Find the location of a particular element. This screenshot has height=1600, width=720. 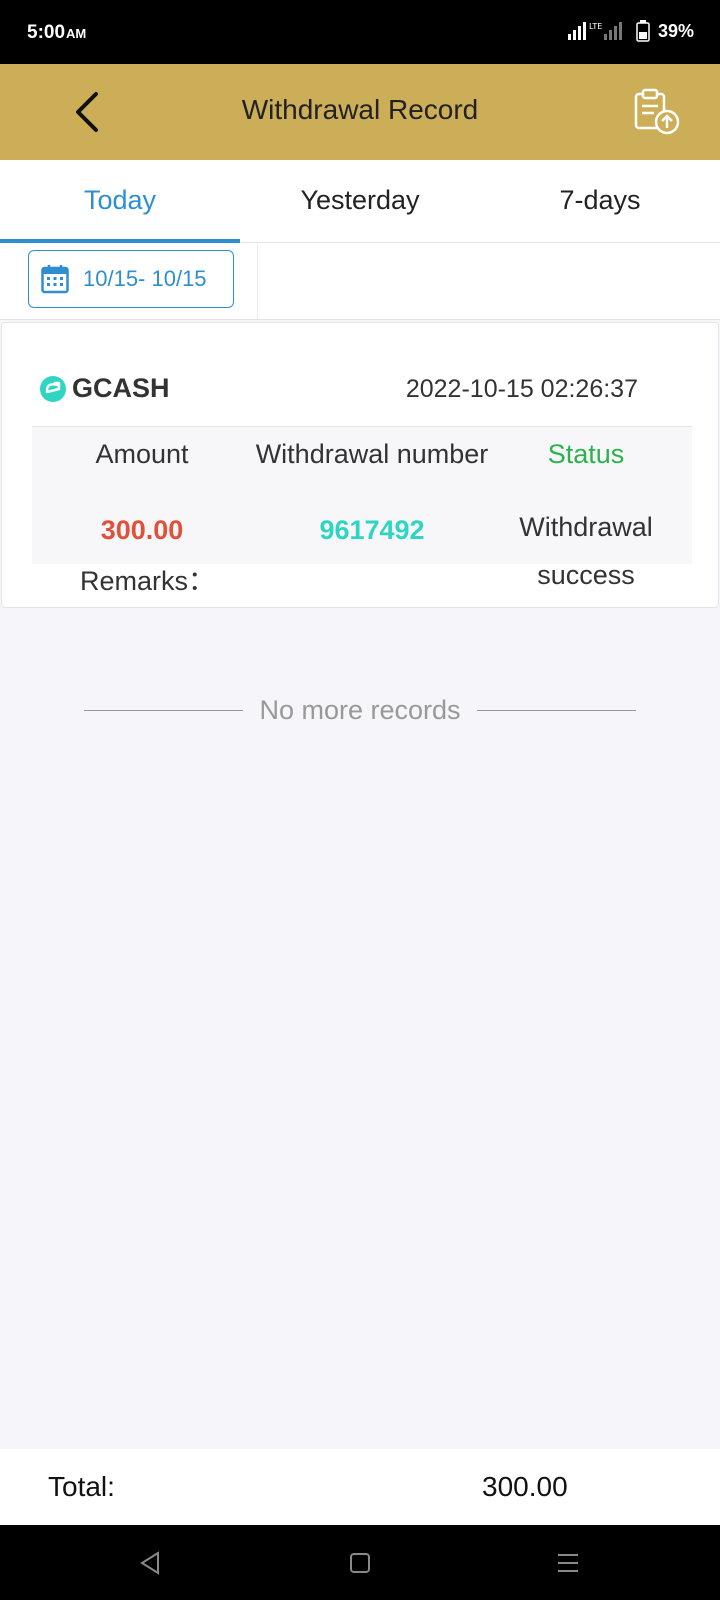

square-home-icon is located at coordinates (360, 1563).